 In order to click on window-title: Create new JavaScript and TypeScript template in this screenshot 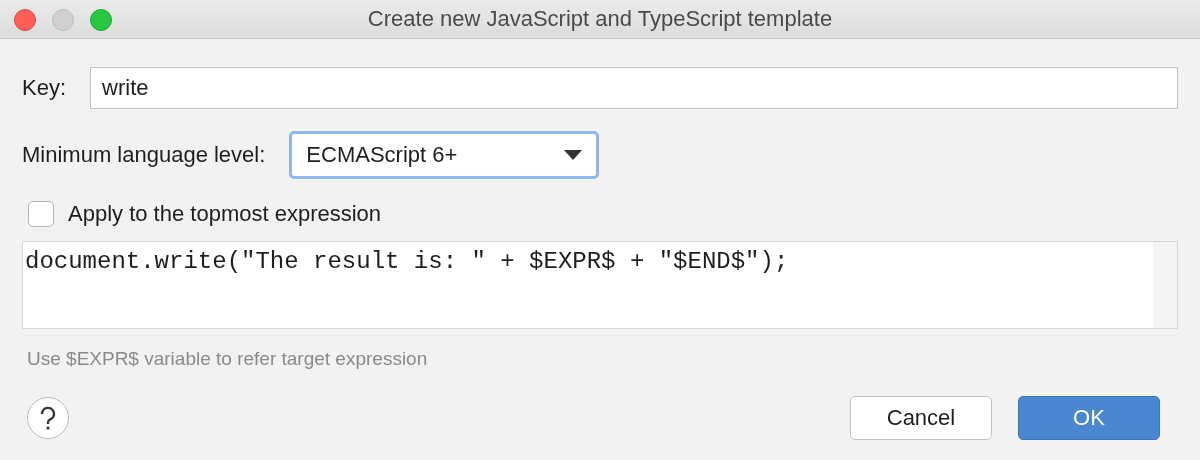, I will do `click(600, 19)`.